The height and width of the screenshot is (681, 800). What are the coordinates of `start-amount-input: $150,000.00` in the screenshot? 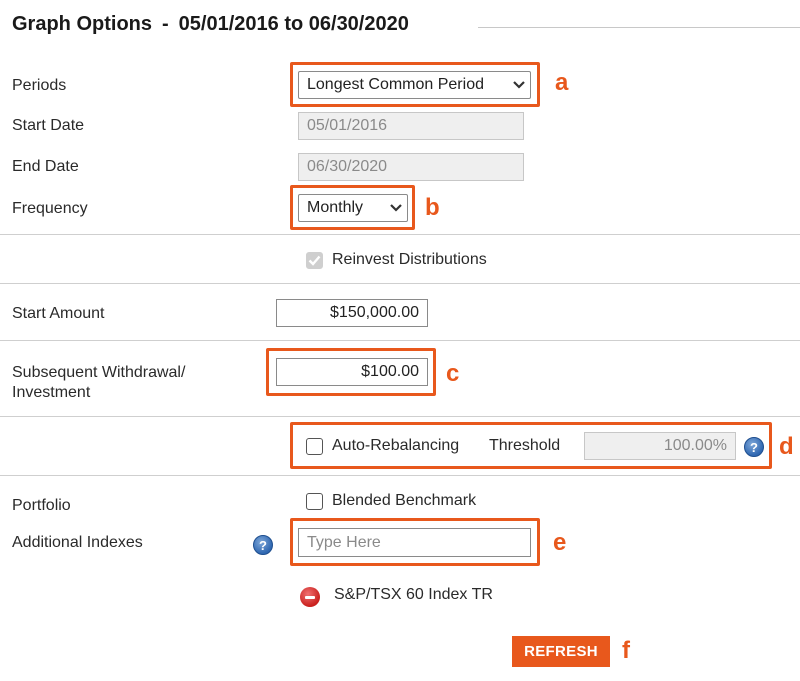 It's located at (352, 313).